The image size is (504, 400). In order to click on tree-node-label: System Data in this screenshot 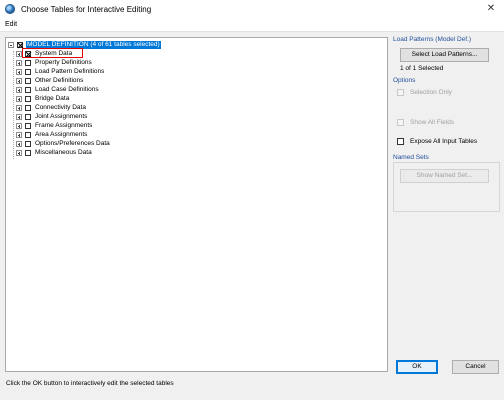, I will do `click(53, 54)`.